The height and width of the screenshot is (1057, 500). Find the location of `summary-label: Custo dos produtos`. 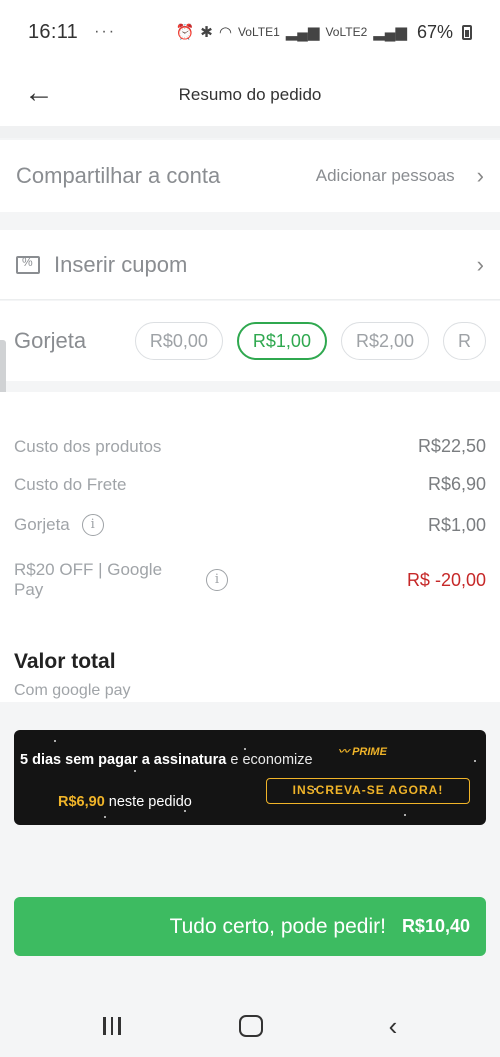

summary-label: Custo dos produtos is located at coordinates (88, 446).